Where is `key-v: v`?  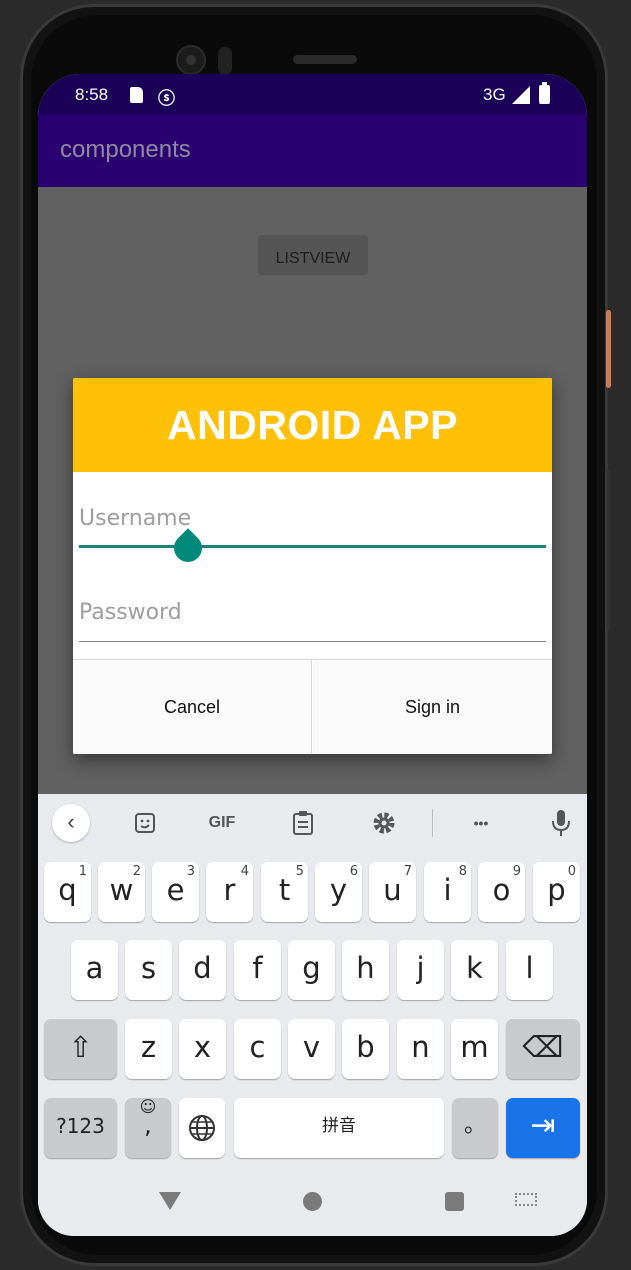 key-v: v is located at coordinates (311, 1049).